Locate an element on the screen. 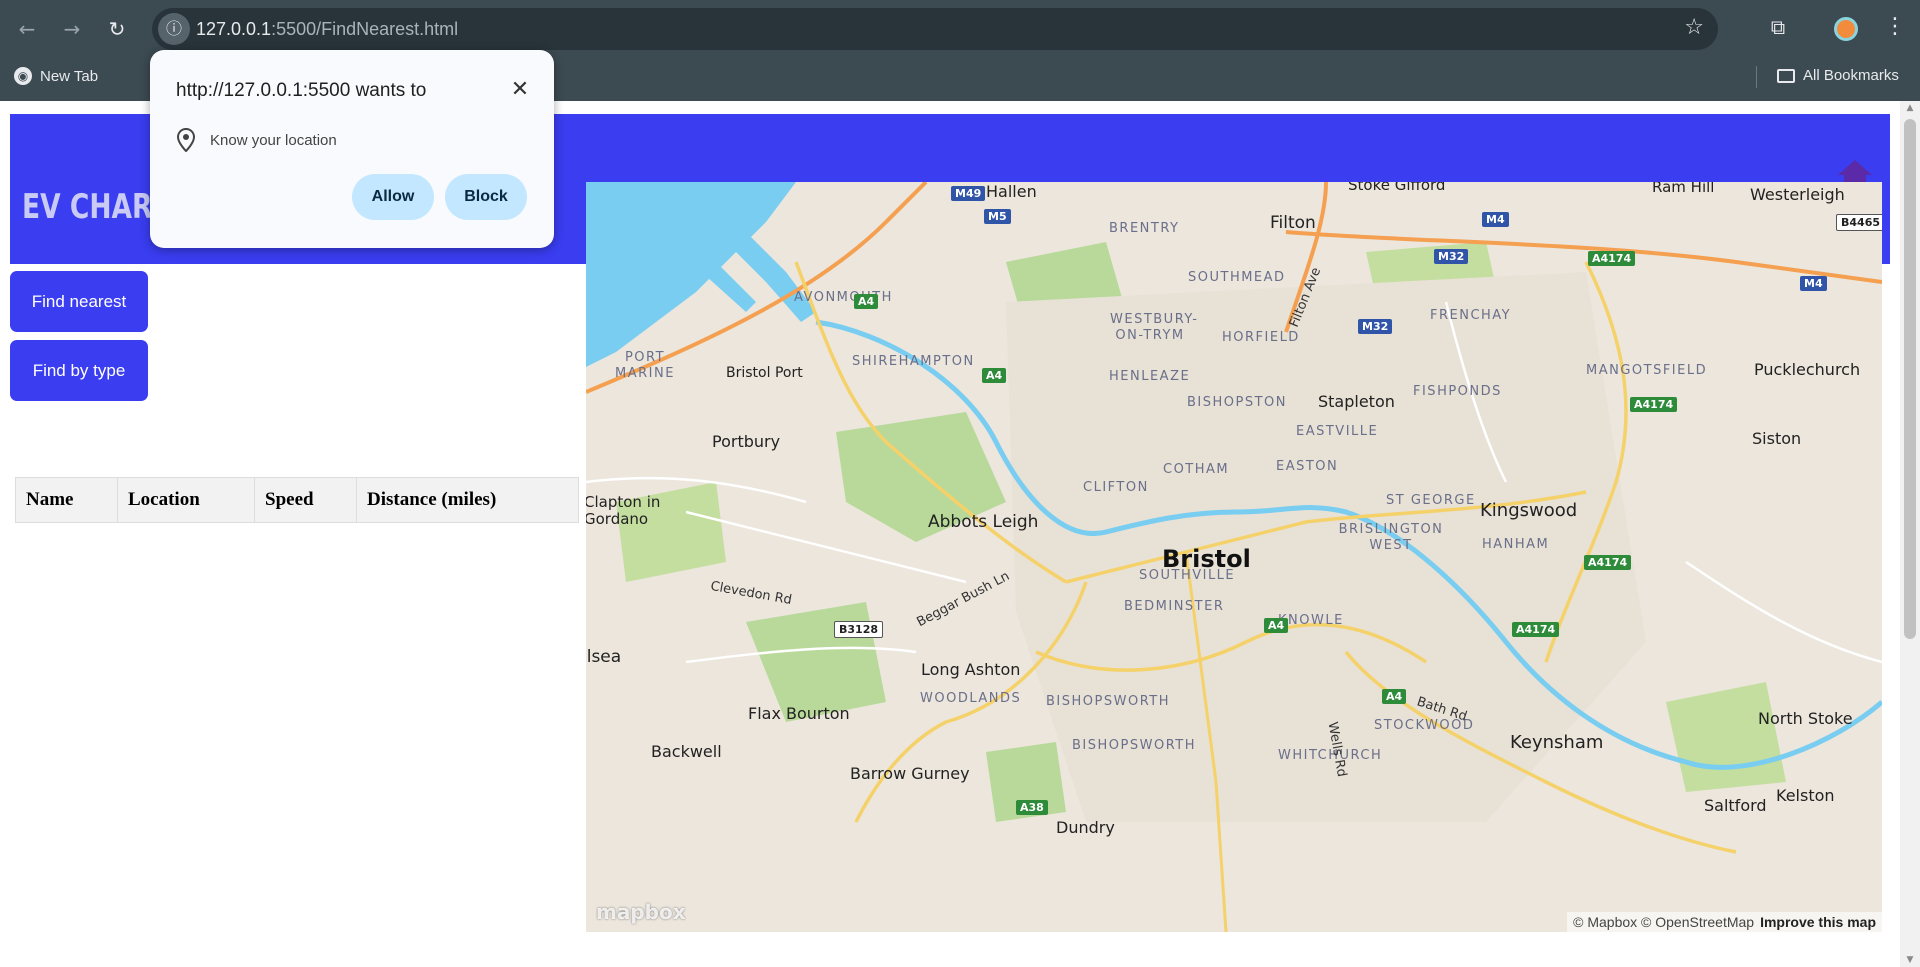  address-bar: ⓘ 127.0.0.1:5500/FindNearest.html ☆ is located at coordinates (935, 29).